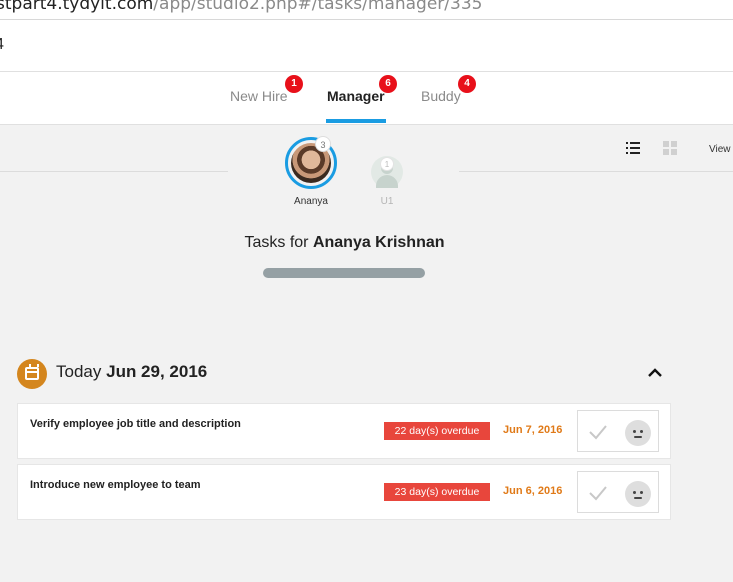  I want to click on tasks-heading: Tasks for Ananya Krishnan, so click(344, 243).